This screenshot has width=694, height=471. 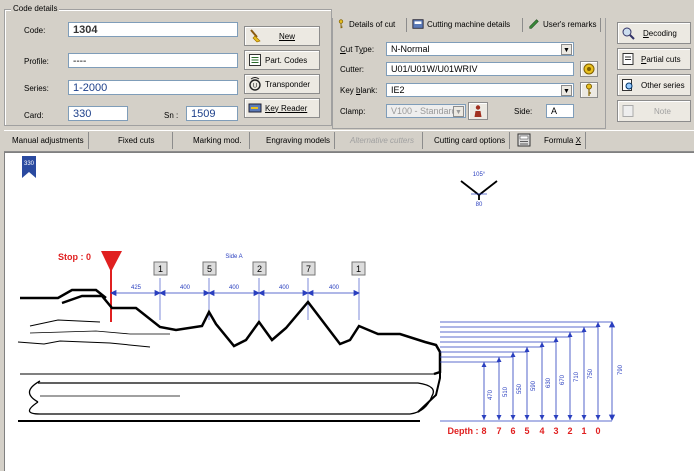 I want to click on depth-level: 6, so click(x=512, y=431).